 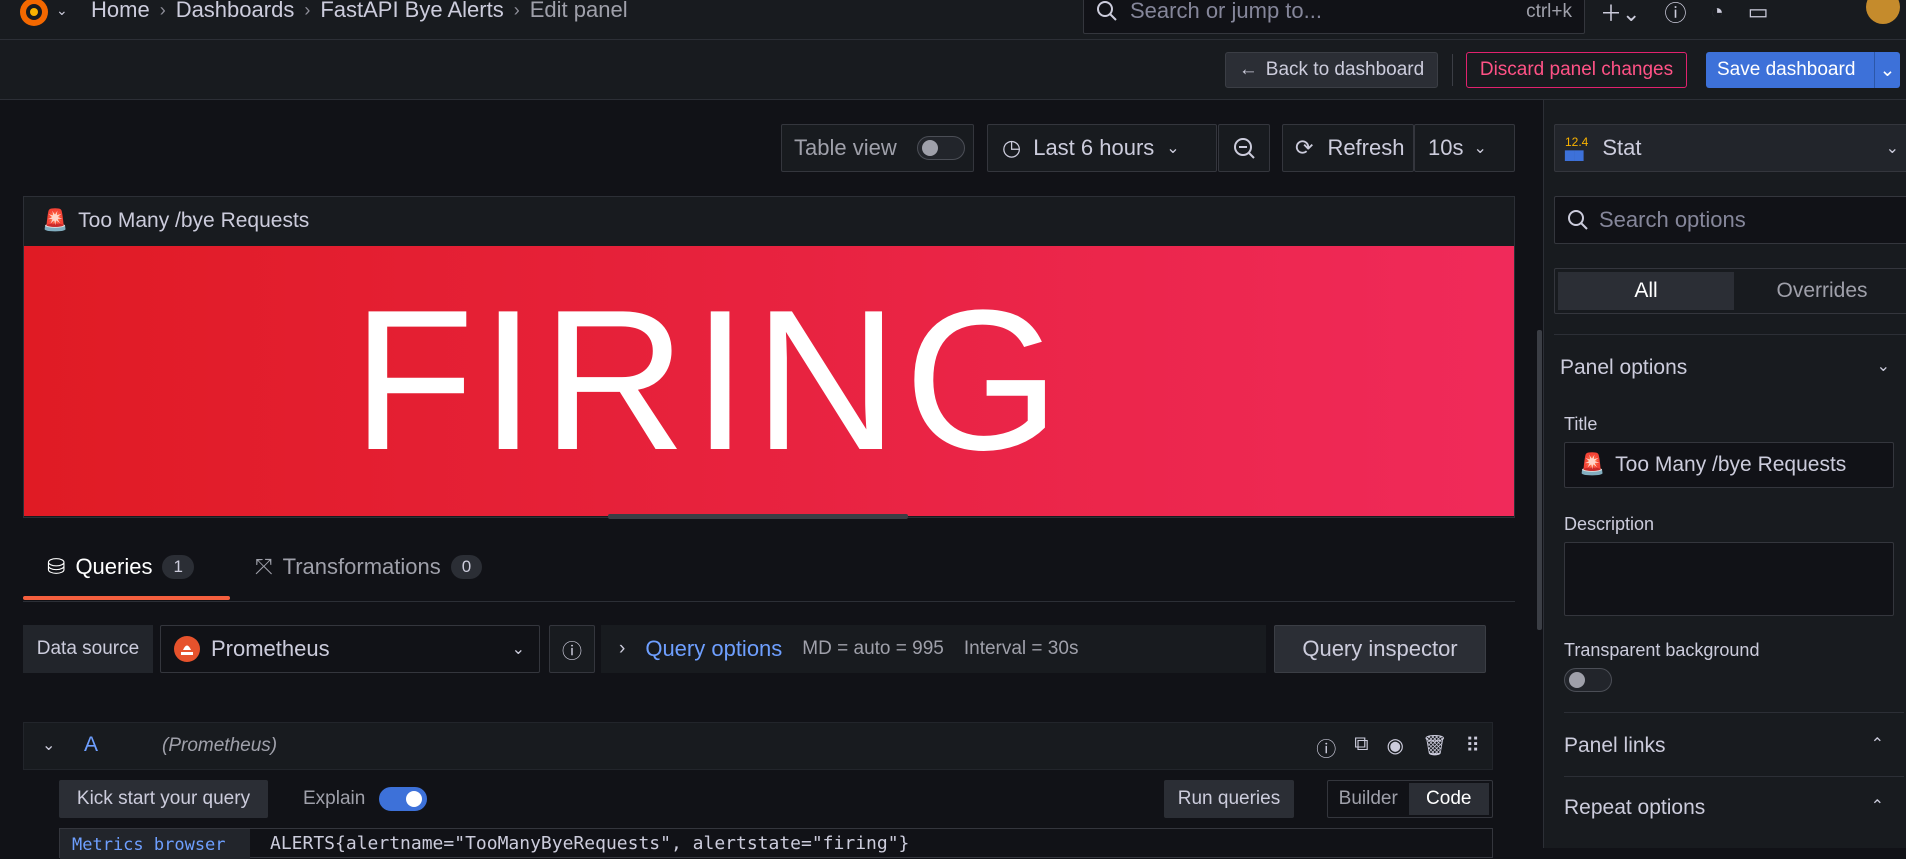 What do you see at coordinates (1448, 799) in the screenshot?
I see `code-mode-button: Code` at bounding box center [1448, 799].